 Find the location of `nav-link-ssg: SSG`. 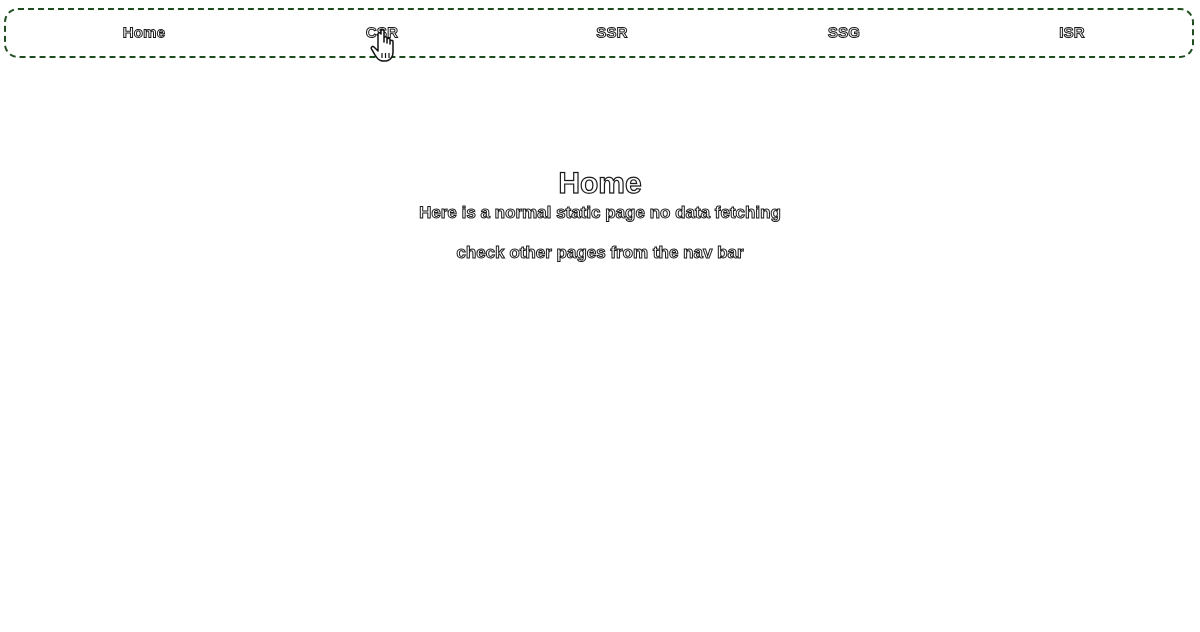

nav-link-ssg: SSG is located at coordinates (843, 33).